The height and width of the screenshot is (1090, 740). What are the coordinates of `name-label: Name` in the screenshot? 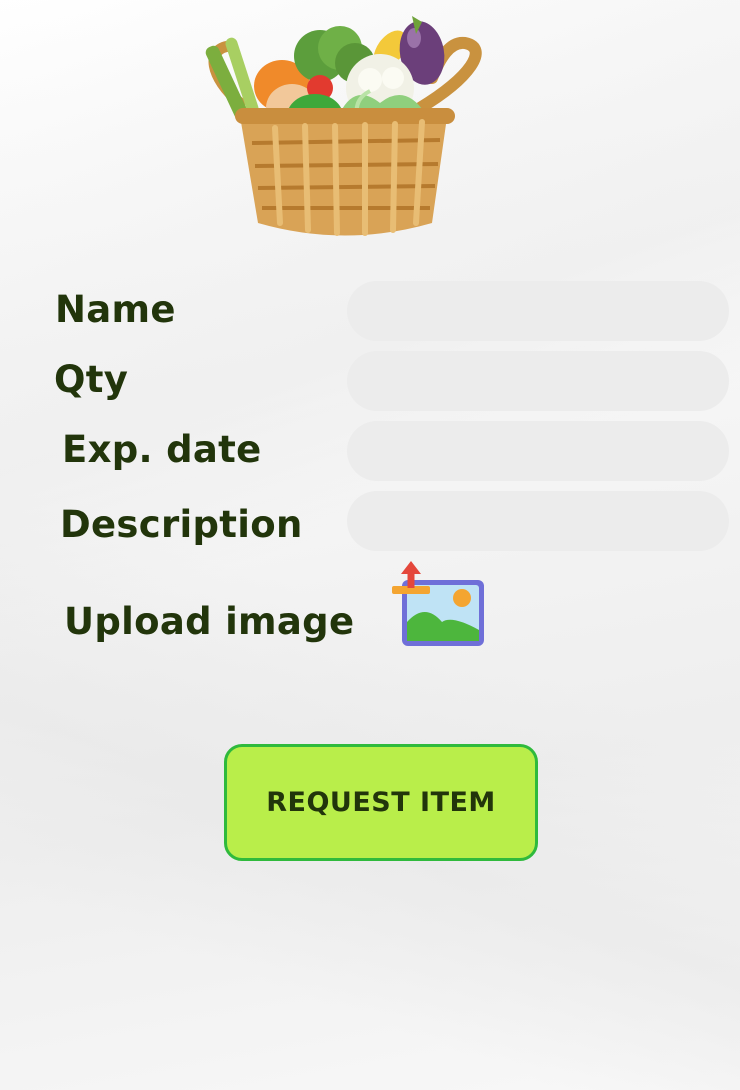 It's located at (115, 309).